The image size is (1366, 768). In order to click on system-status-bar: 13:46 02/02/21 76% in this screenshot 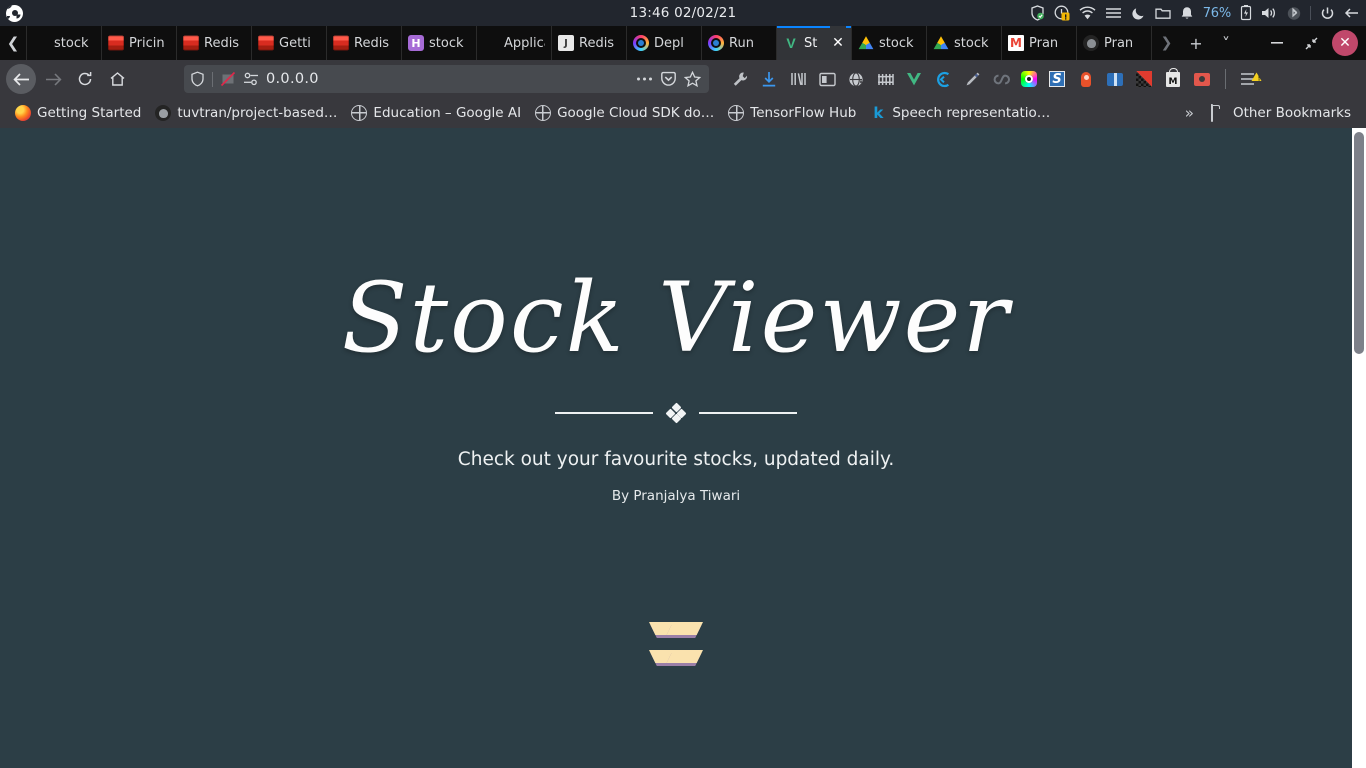, I will do `click(683, 13)`.